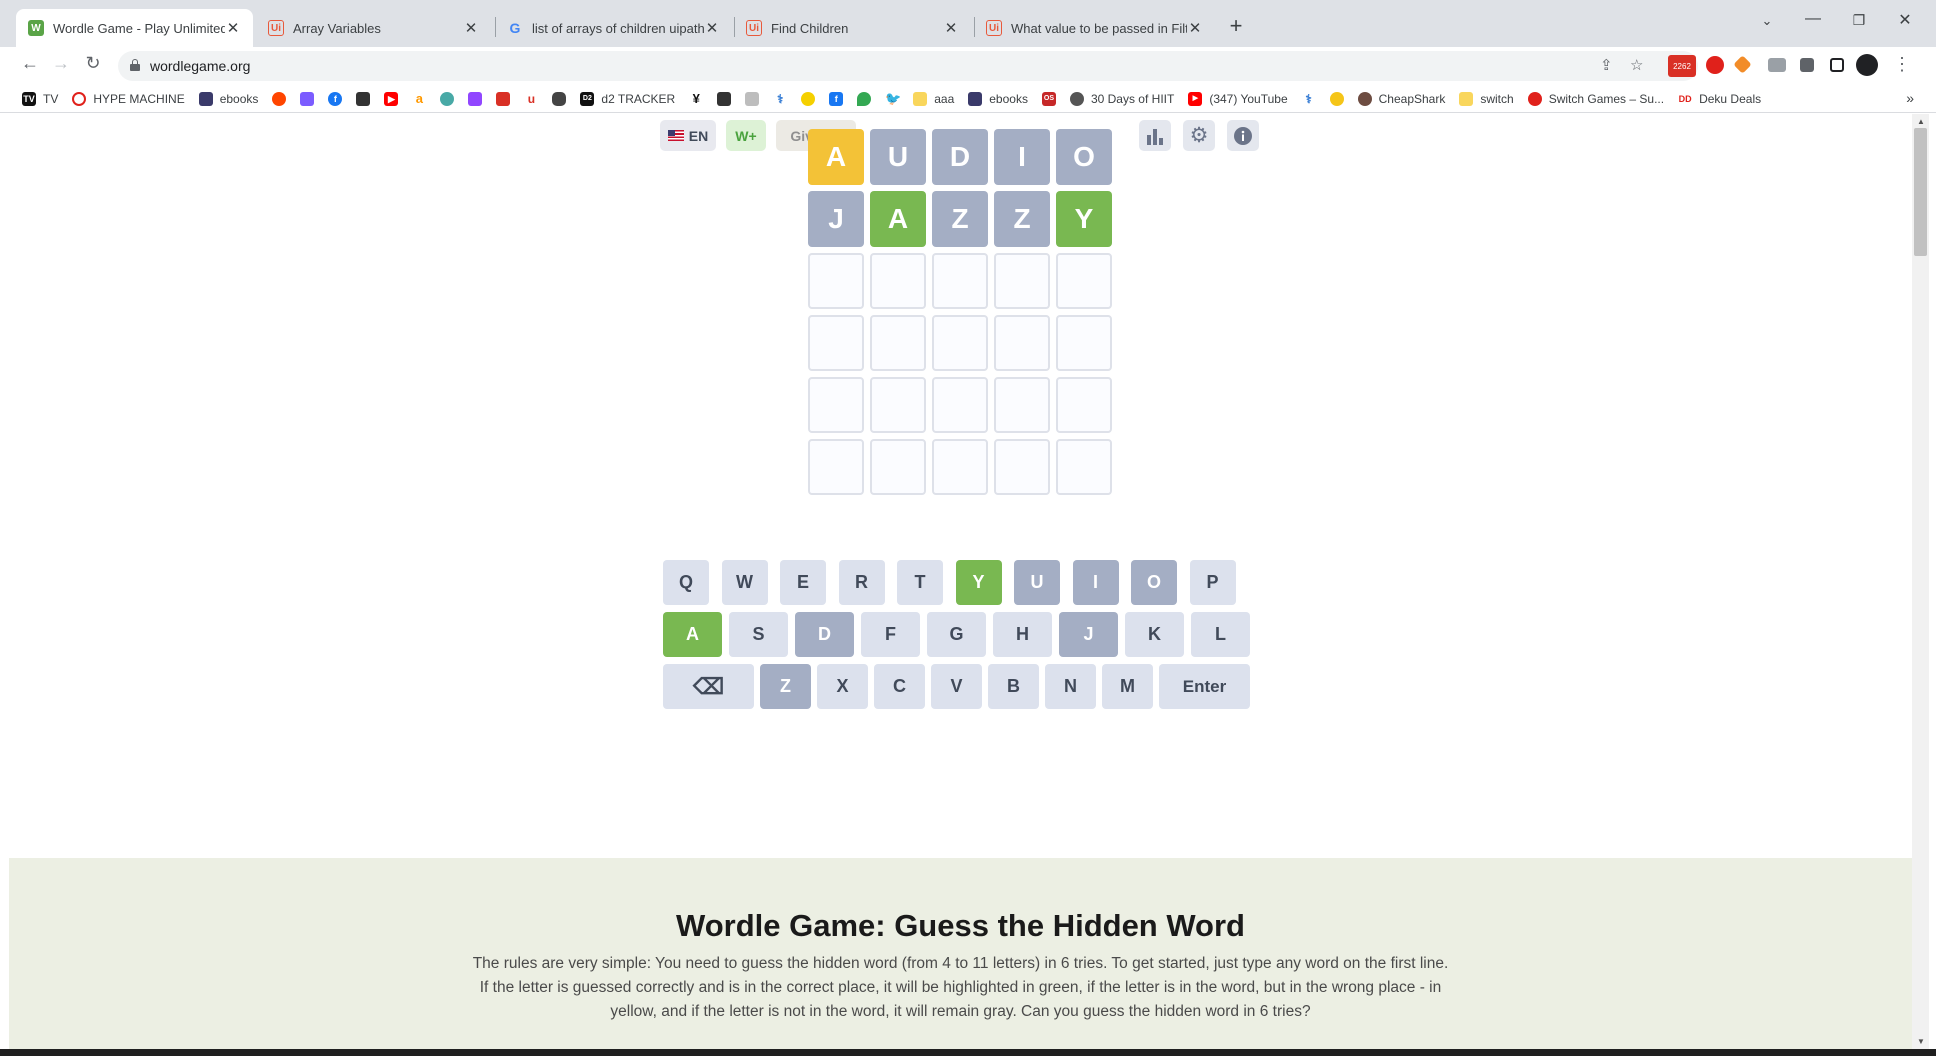 The height and width of the screenshot is (1056, 1936). What do you see at coordinates (1243, 135) in the screenshot?
I see `info-button` at bounding box center [1243, 135].